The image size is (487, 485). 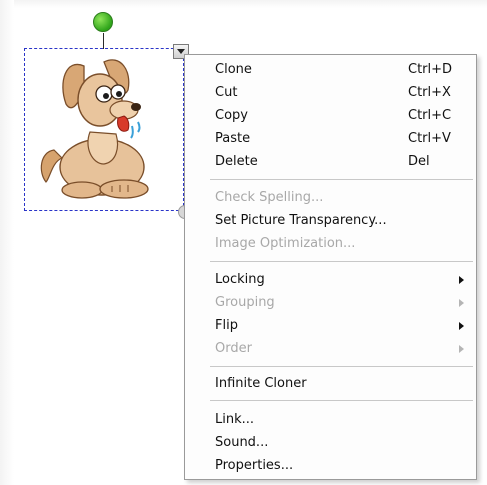 I want to click on menu-item-clone: Clone Ctrl+D, so click(x=330, y=70).